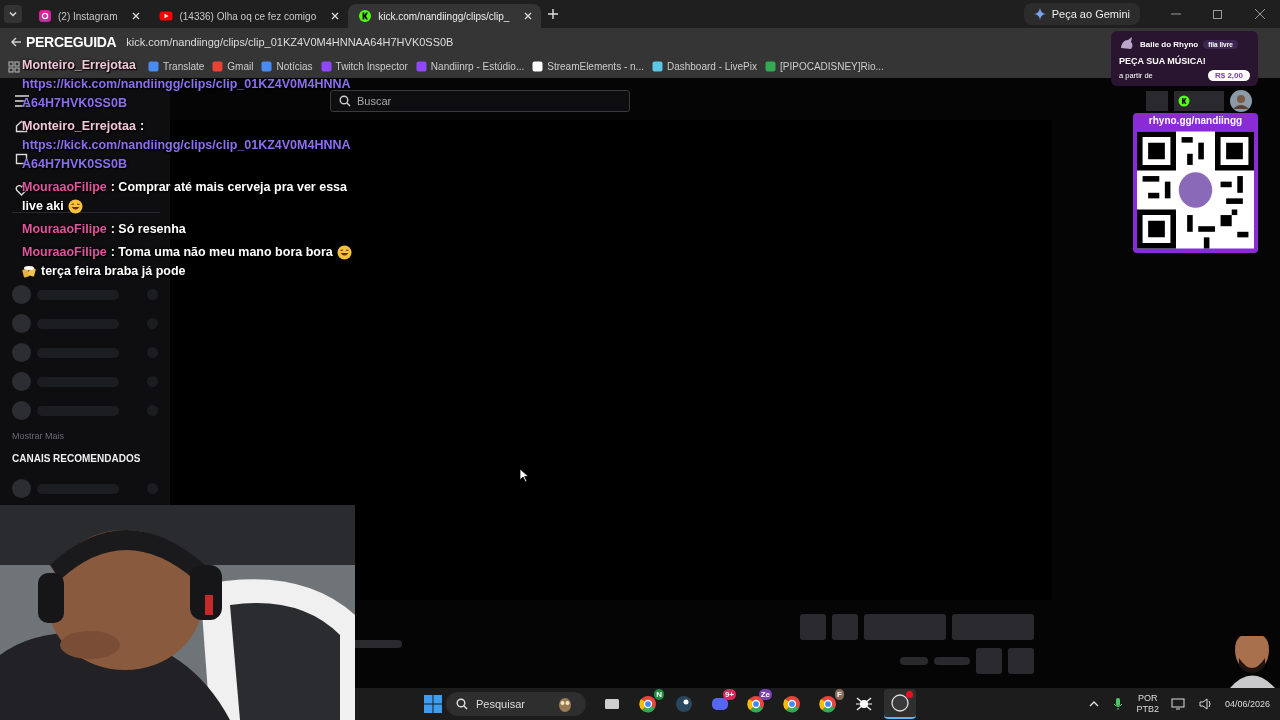 The width and height of the screenshot is (1280, 720). What do you see at coordinates (765, 694) in the screenshot?
I see `notification-count: Ze` at bounding box center [765, 694].